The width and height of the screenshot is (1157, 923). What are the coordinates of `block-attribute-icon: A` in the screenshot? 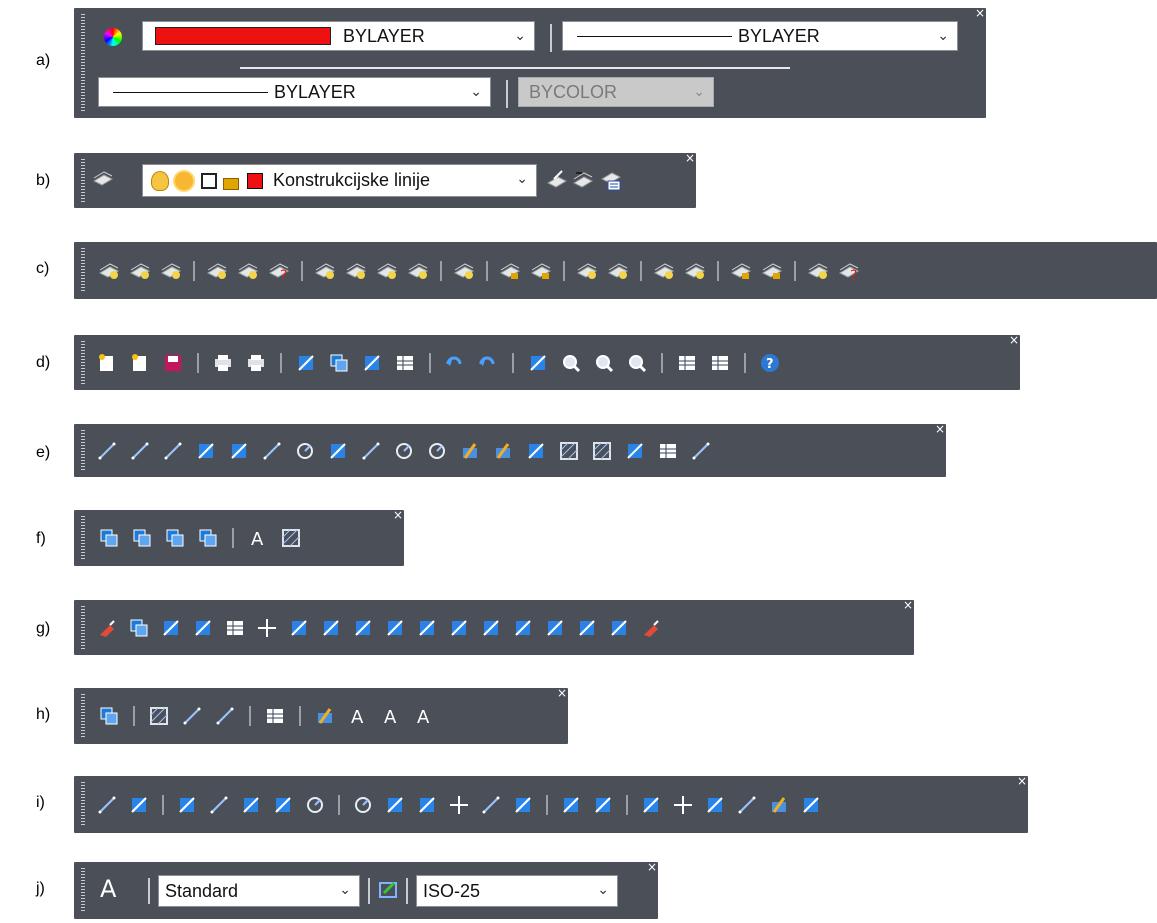 It's located at (424, 716).